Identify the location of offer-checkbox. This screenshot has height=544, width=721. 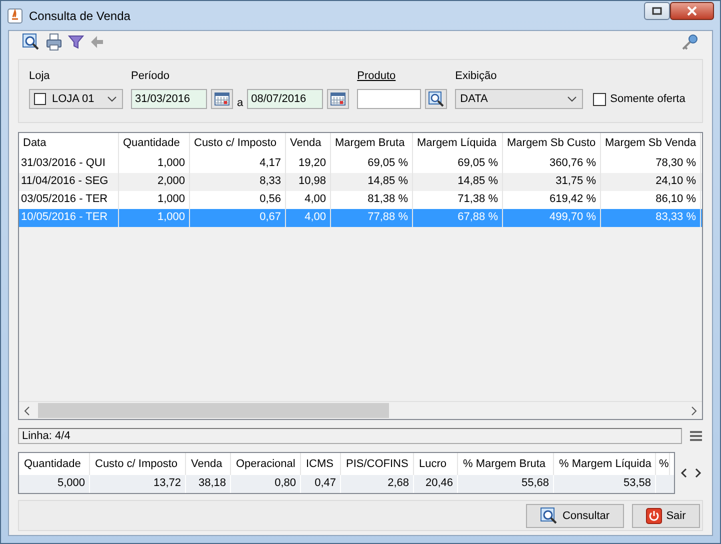
(599, 99).